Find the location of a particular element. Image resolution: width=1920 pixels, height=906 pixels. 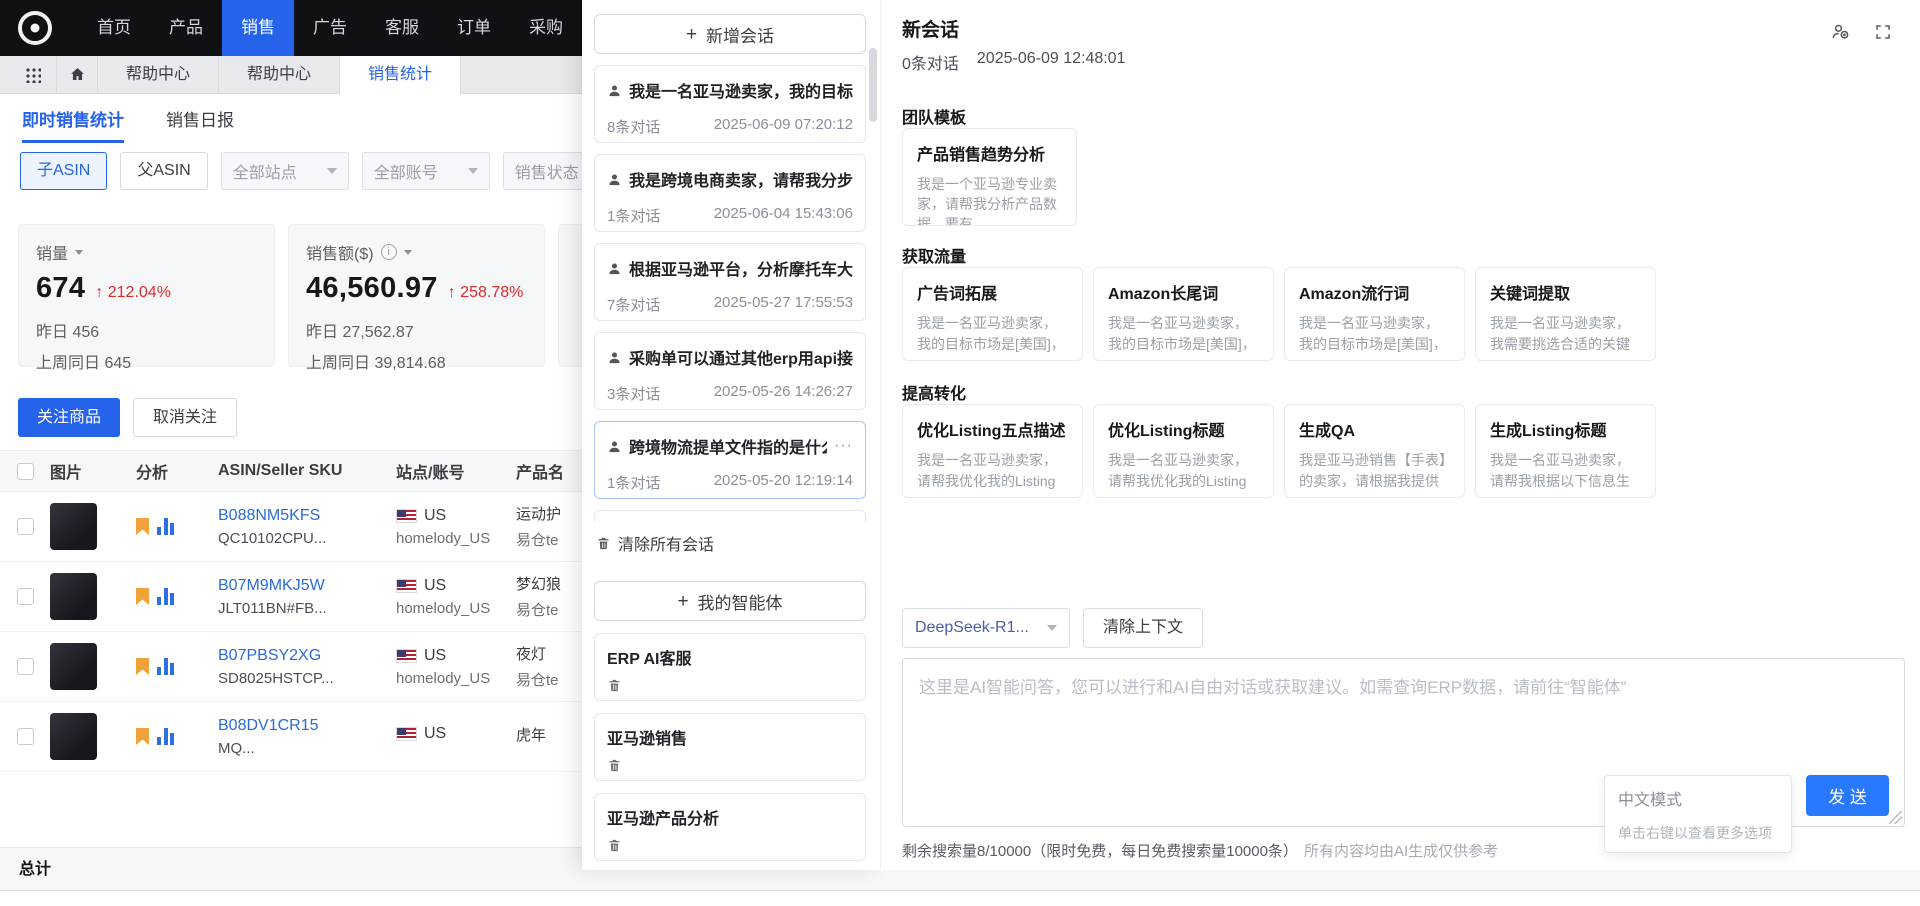

clear-all-sessions-button: 清除所有会话 is located at coordinates (730, 543).